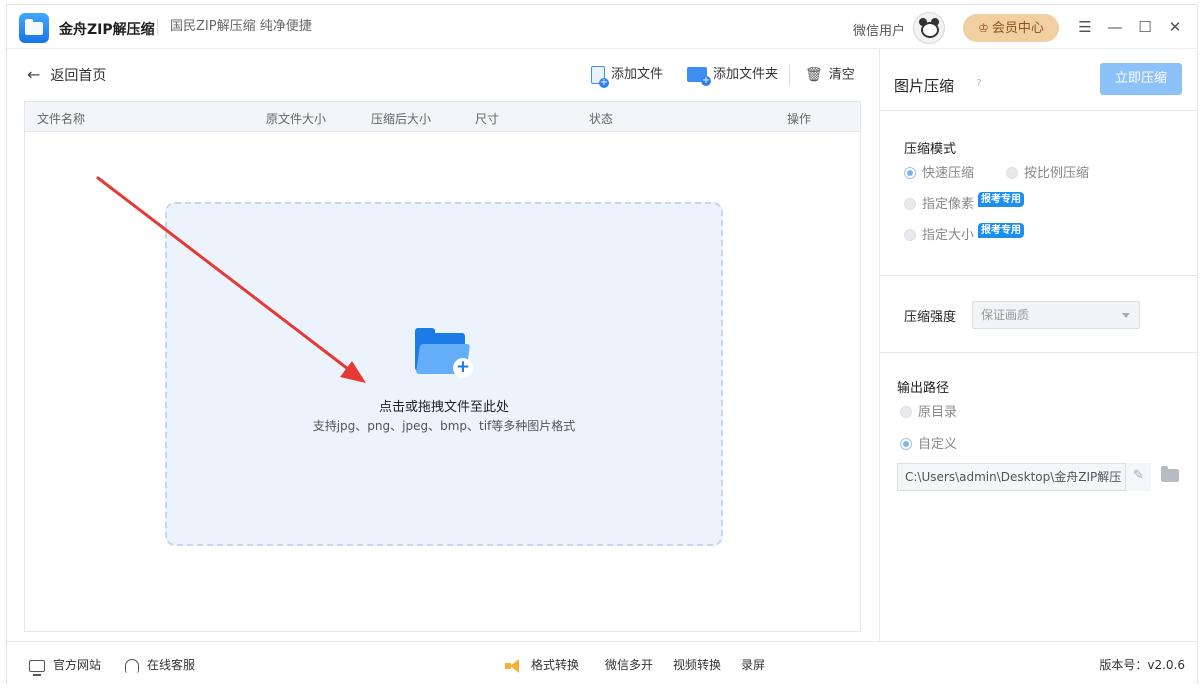 This screenshot has width=1204, height=688. What do you see at coordinates (1024, 477) in the screenshot?
I see `output-path-input: C:\Users\admin\Desktop\金舟ZIP解压` at bounding box center [1024, 477].